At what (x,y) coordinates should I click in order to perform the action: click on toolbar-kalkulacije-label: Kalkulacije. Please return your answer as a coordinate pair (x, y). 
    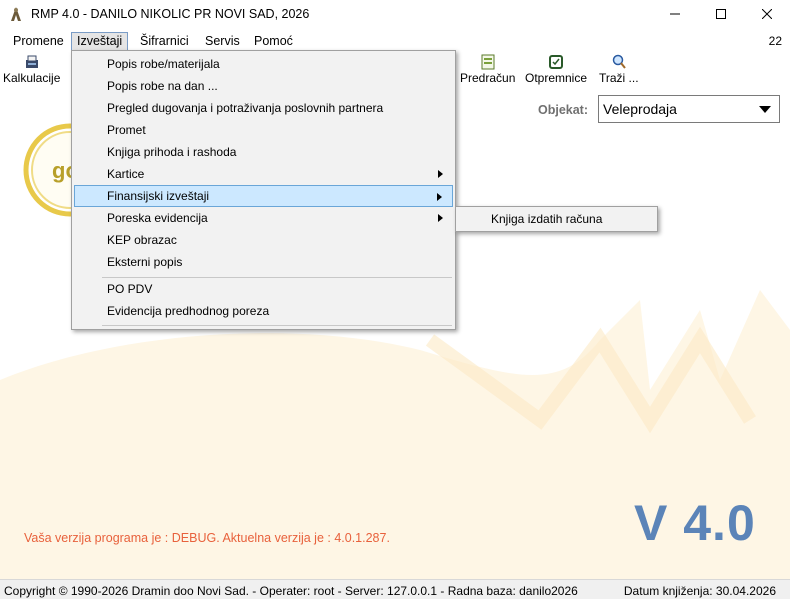
    Looking at the image, I should click on (32, 78).